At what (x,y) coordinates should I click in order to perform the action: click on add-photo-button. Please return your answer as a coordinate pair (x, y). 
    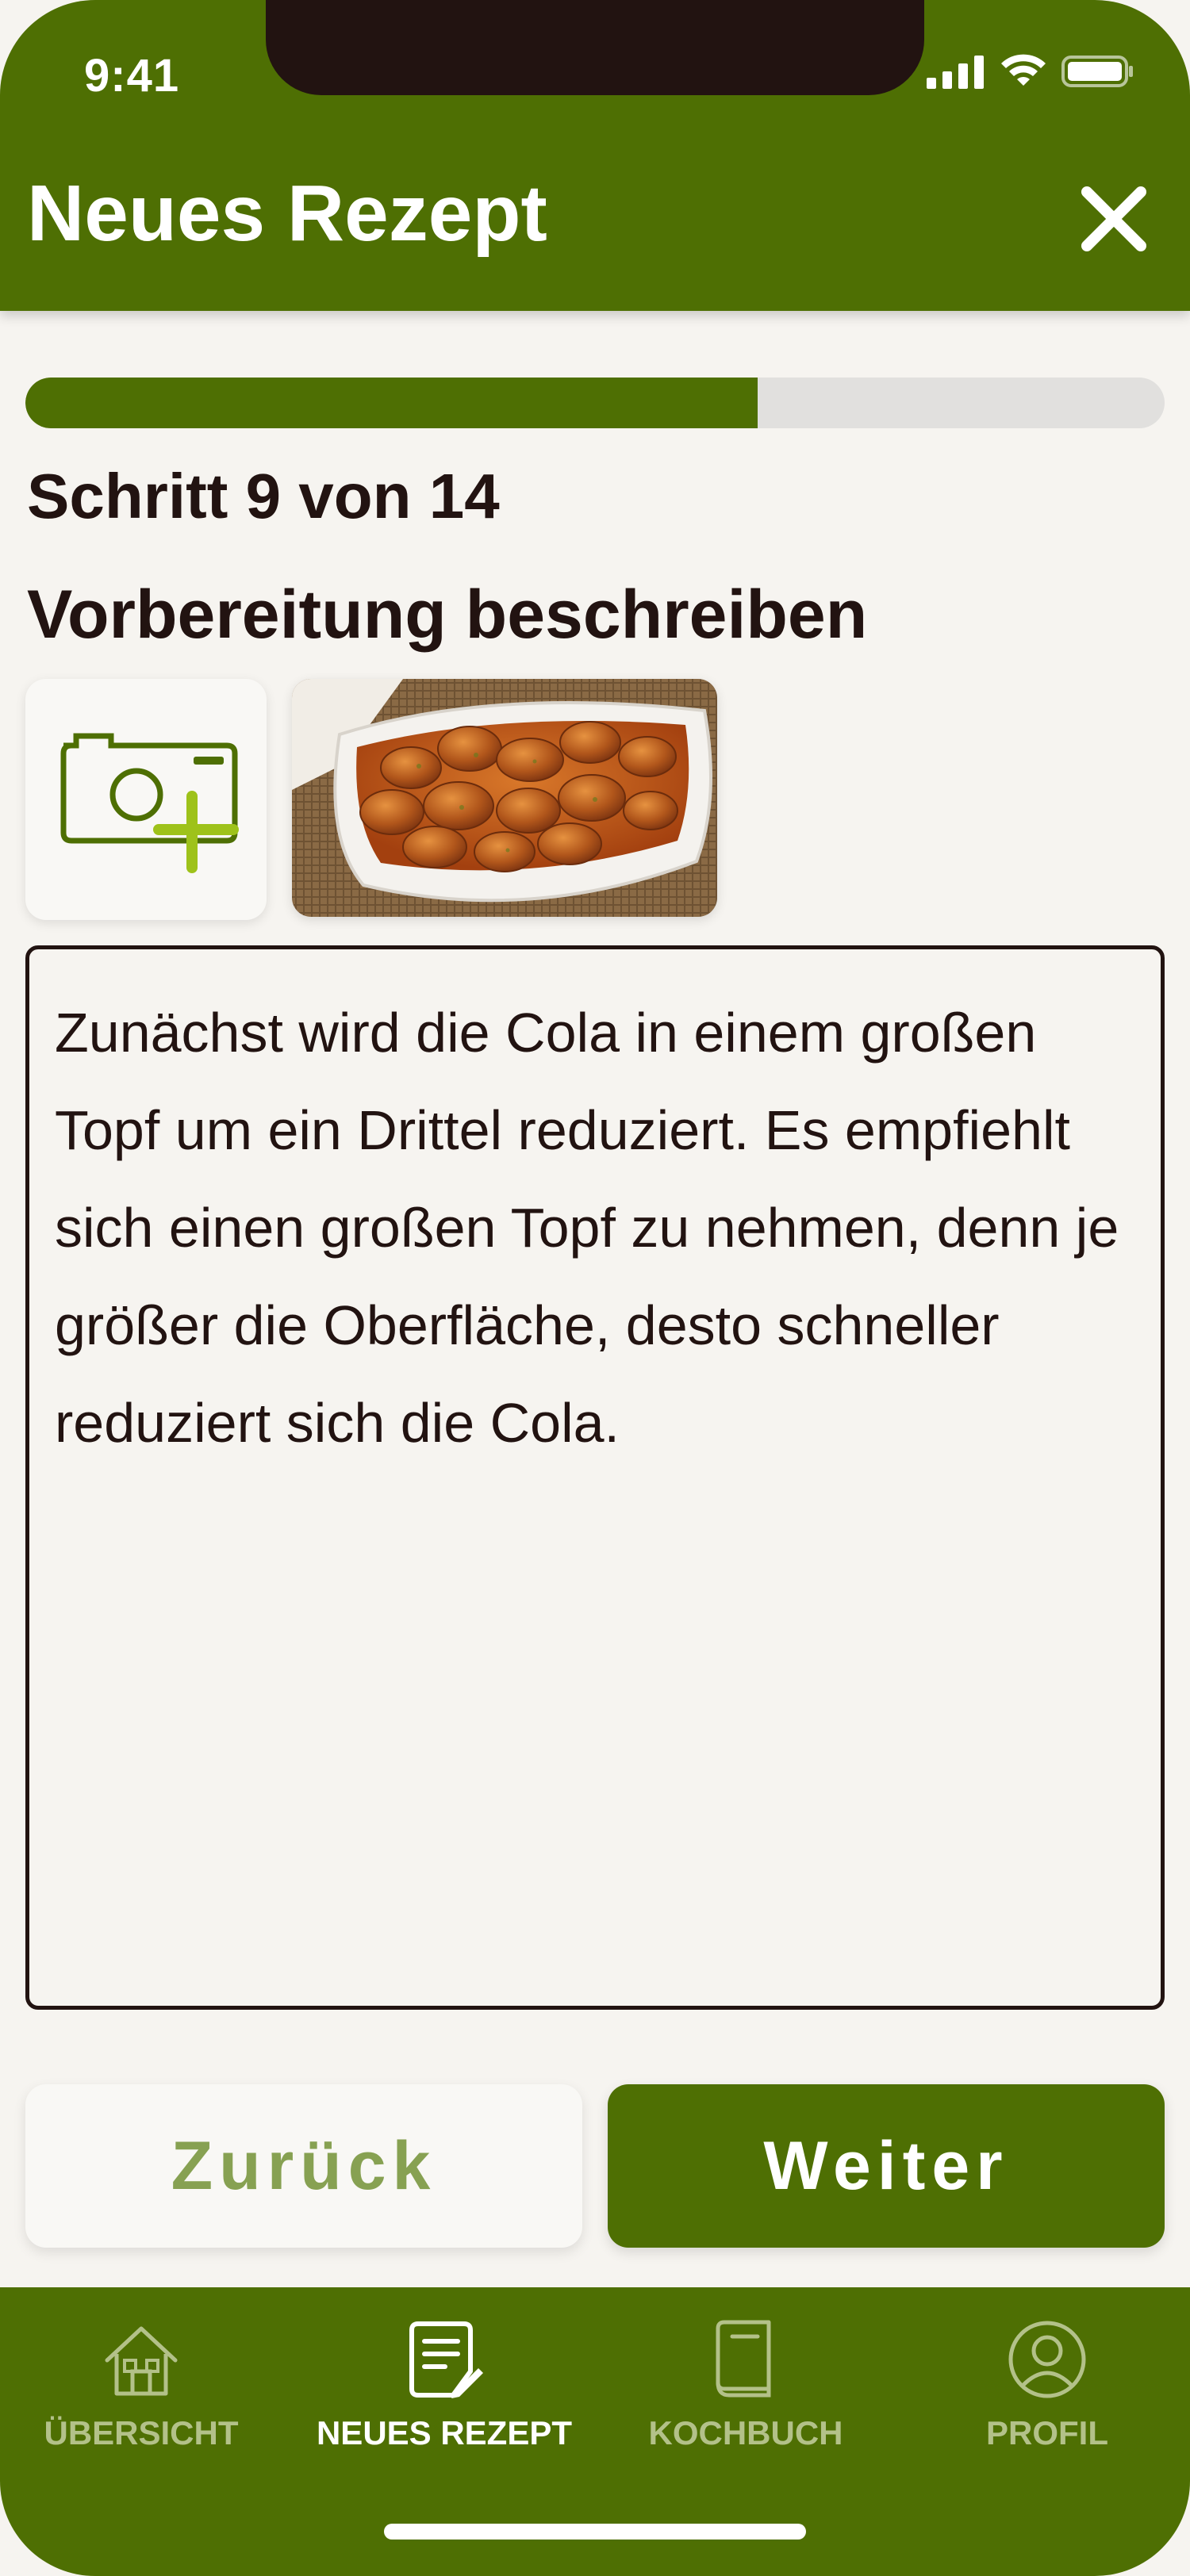
    Looking at the image, I should click on (146, 799).